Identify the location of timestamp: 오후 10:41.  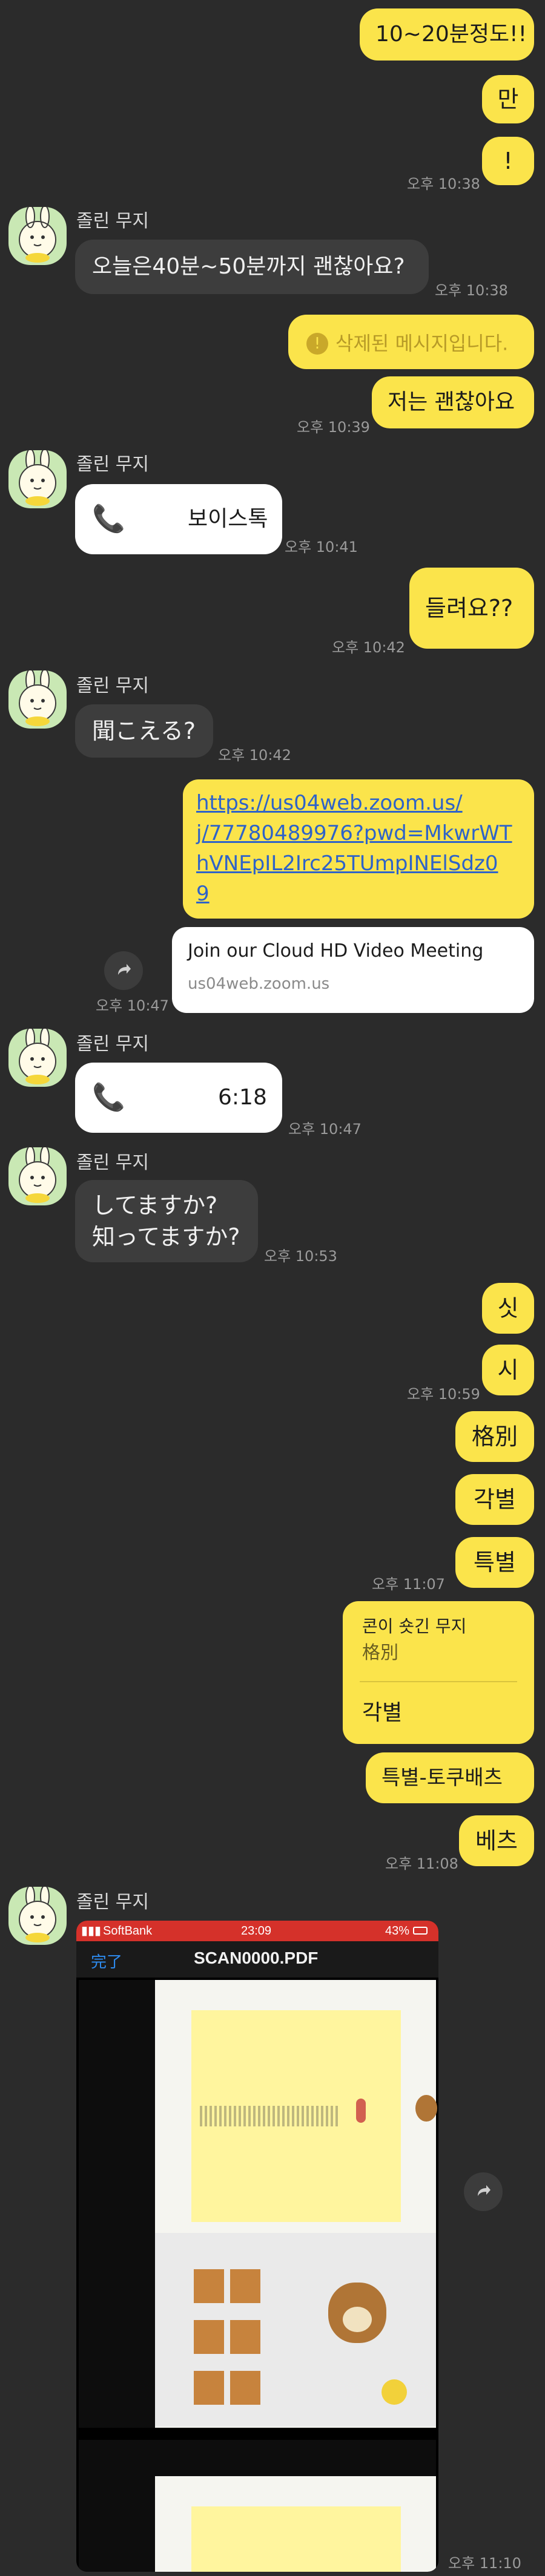
(321, 547).